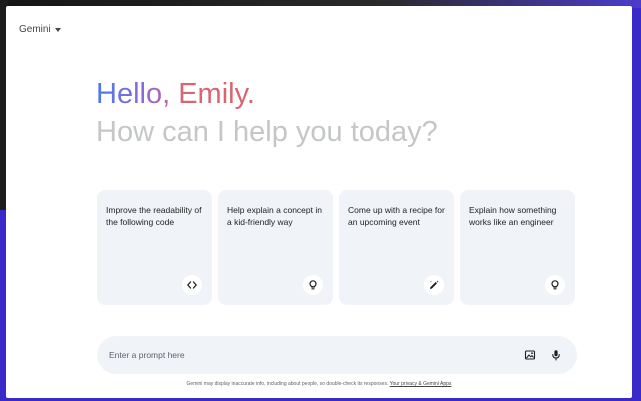 The height and width of the screenshot is (401, 641). Describe the element at coordinates (421, 384) in the screenshot. I see `privacy-link: Your privacy & Gemini Apps` at that location.